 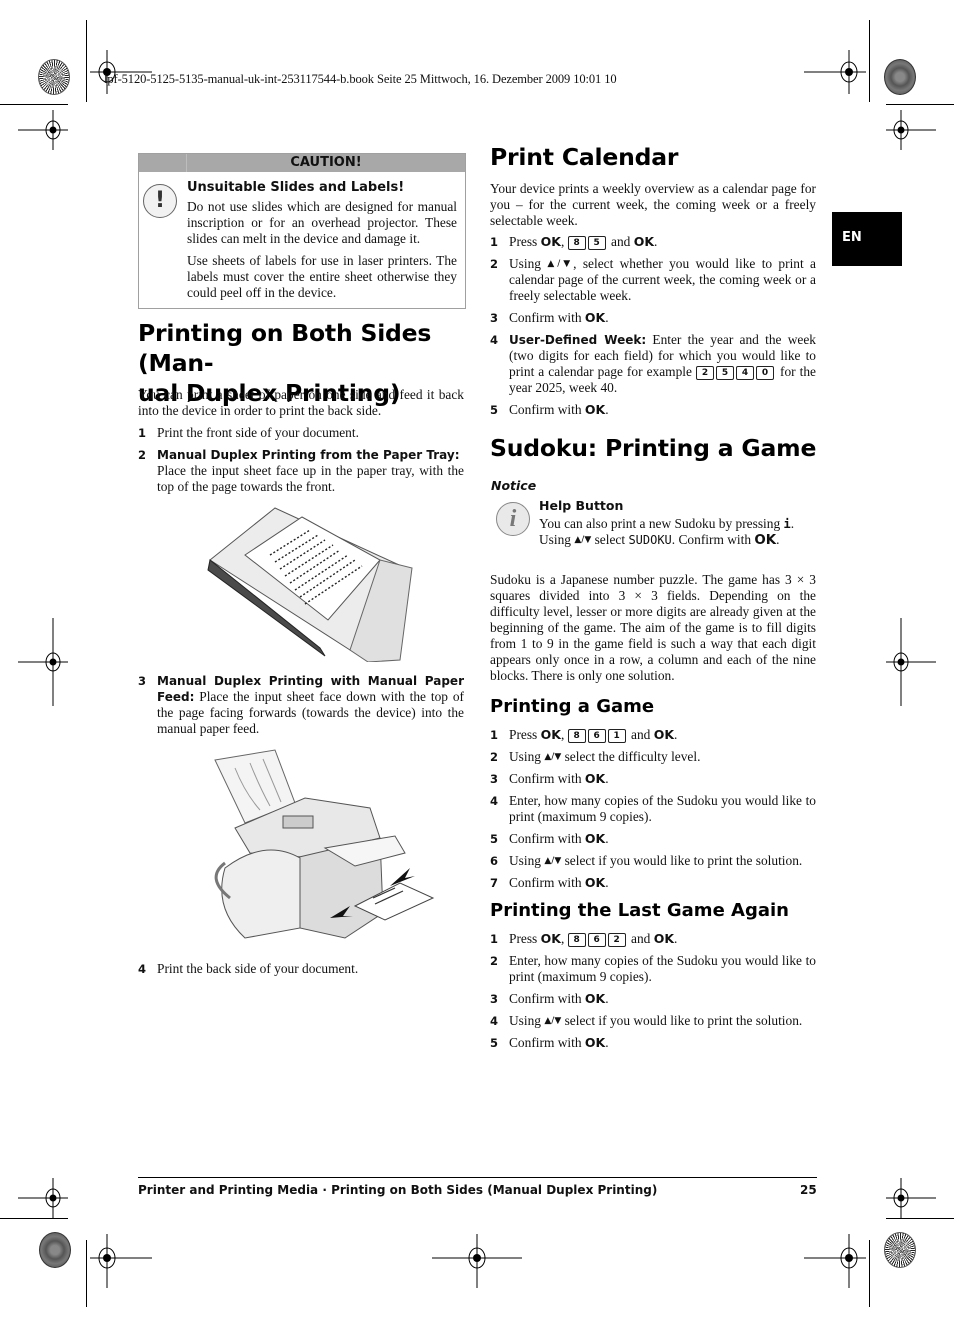 What do you see at coordinates (764, 373) in the screenshot?
I see `keypad-key: 0` at bounding box center [764, 373].